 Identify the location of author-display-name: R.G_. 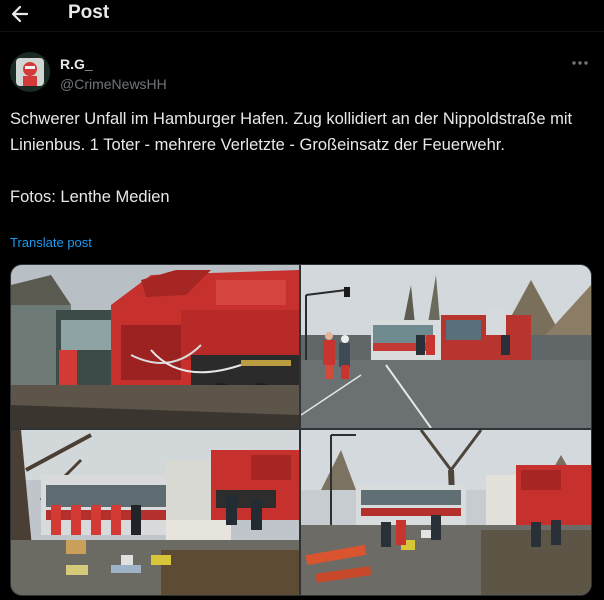
(76, 64).